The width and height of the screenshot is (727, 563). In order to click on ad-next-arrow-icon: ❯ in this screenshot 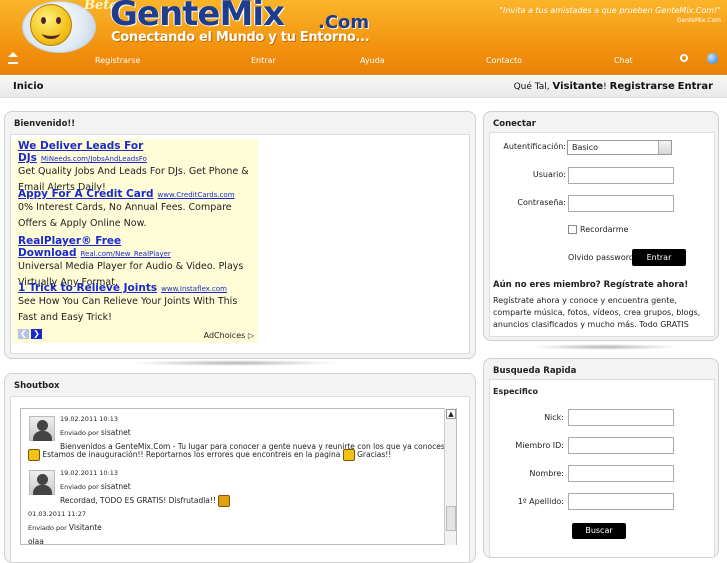, I will do `click(36, 334)`.